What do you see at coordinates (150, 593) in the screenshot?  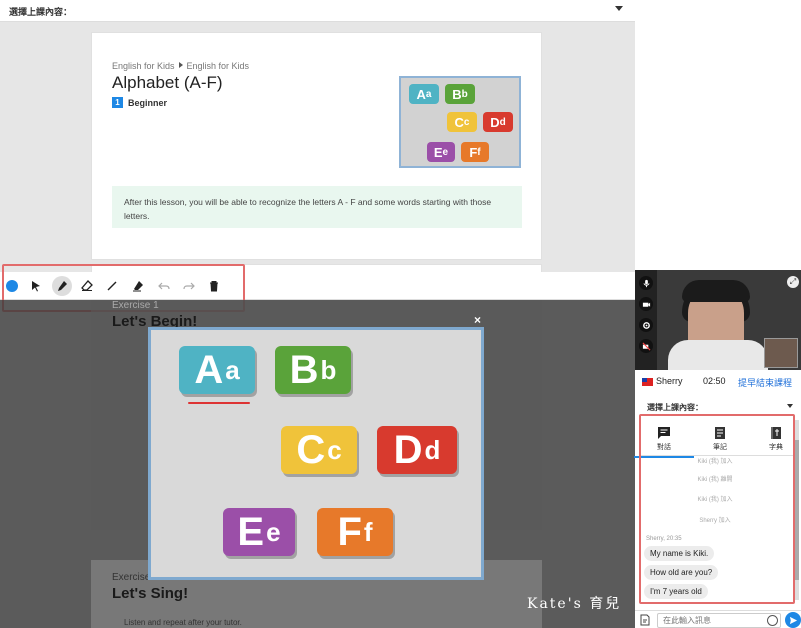 I see `exercise-title: Let's Sing!` at bounding box center [150, 593].